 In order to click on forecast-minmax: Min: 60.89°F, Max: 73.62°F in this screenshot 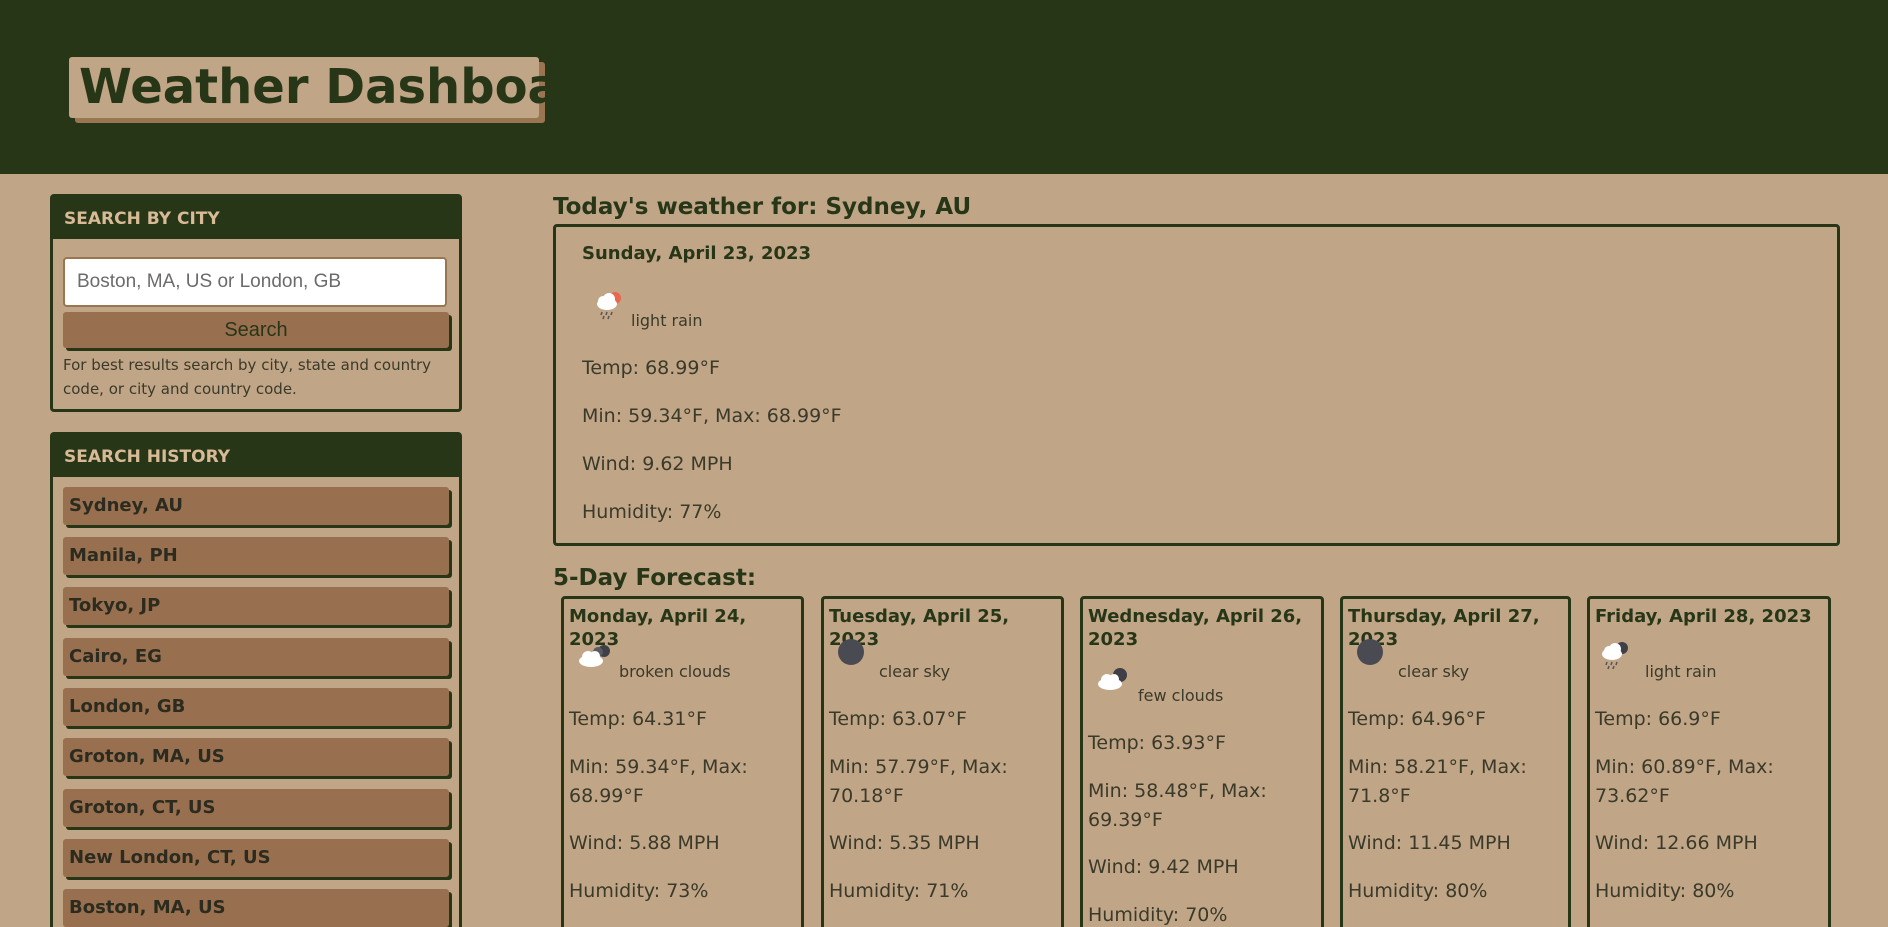, I will do `click(1684, 781)`.